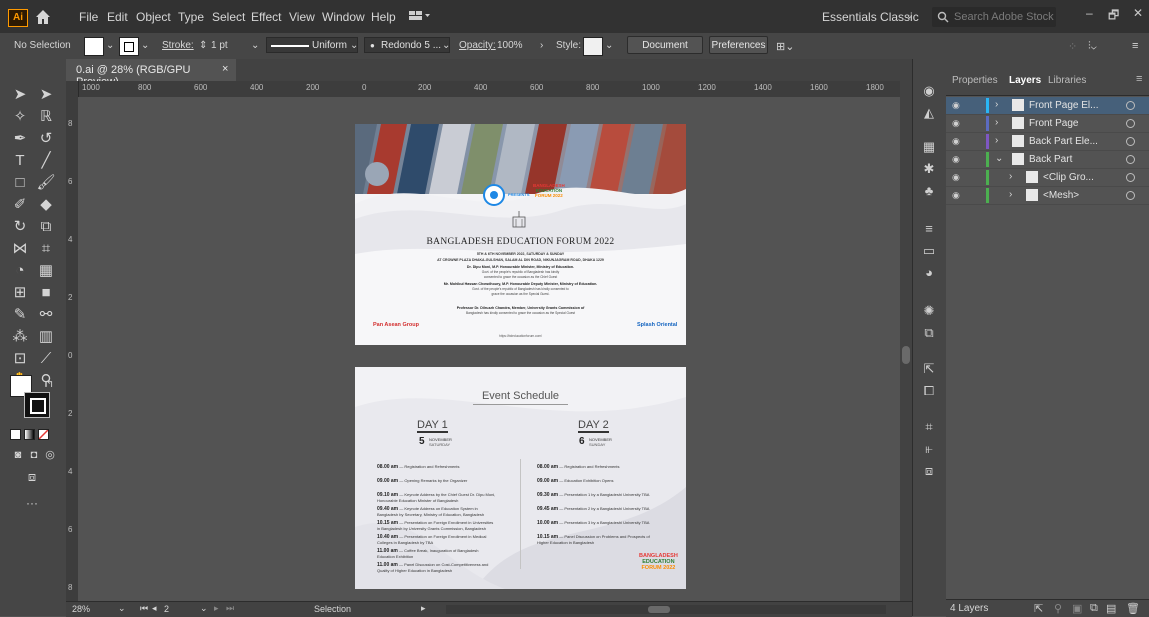  What do you see at coordinates (46, 117) in the screenshot?
I see `lasso-icon: ℝ` at bounding box center [46, 117].